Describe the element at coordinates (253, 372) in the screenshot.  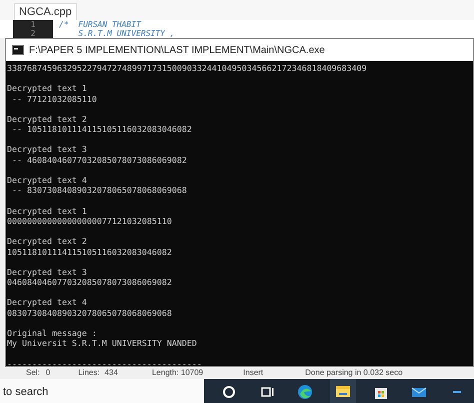
I see `status-text: Insert` at that location.